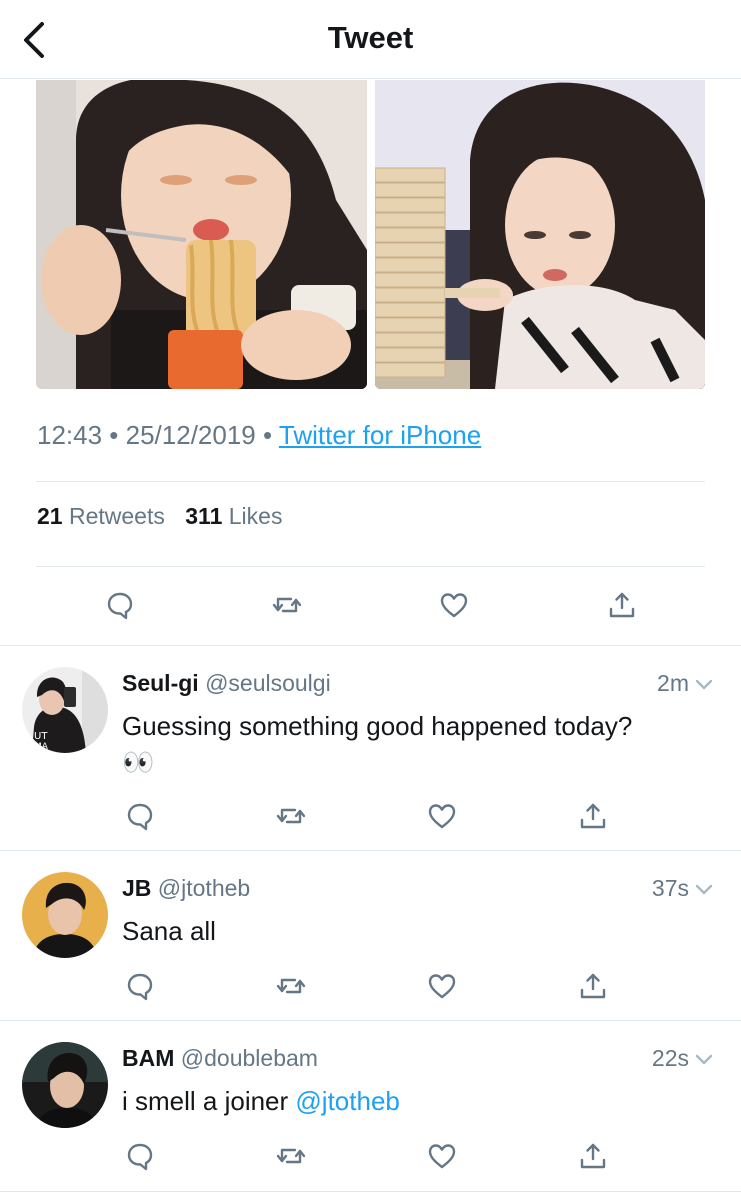 Image resolution: width=741 pixels, height=1200 pixels. I want to click on top-bar: Tweet, so click(370, 39).